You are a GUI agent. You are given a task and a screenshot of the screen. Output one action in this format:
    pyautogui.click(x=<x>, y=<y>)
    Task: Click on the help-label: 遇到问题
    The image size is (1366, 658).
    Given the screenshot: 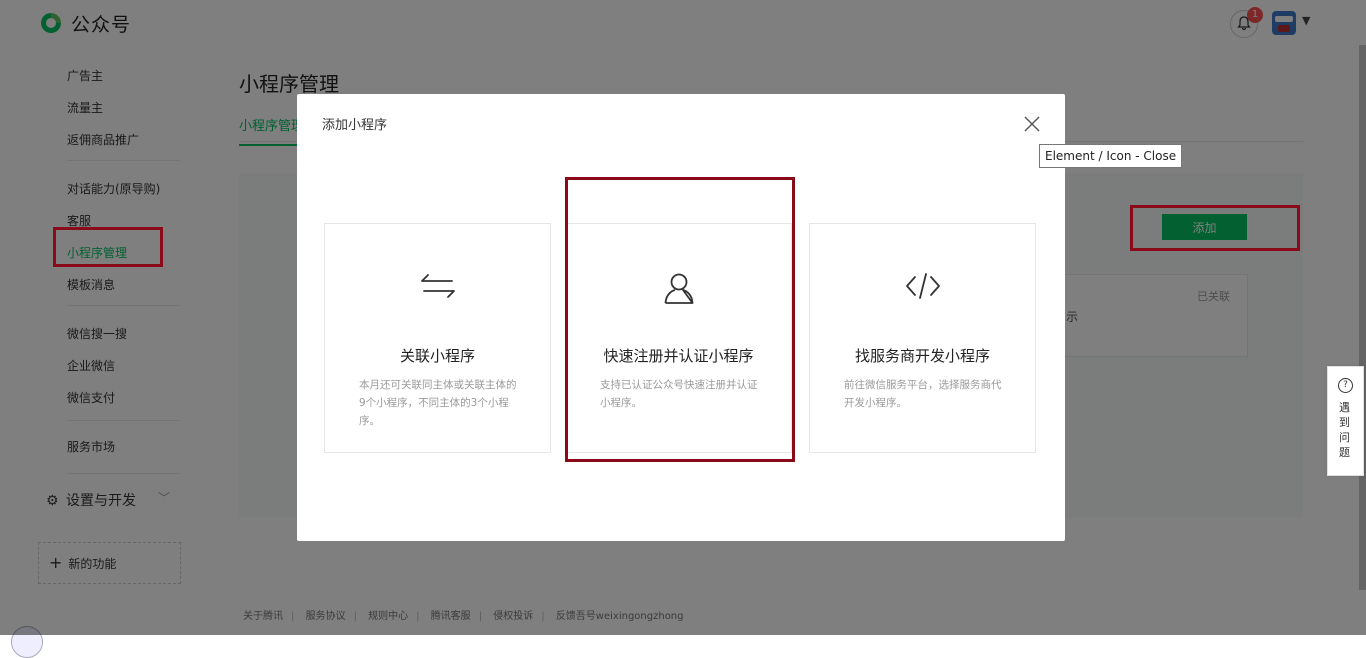 What is the action you would take?
    pyautogui.click(x=1344, y=430)
    